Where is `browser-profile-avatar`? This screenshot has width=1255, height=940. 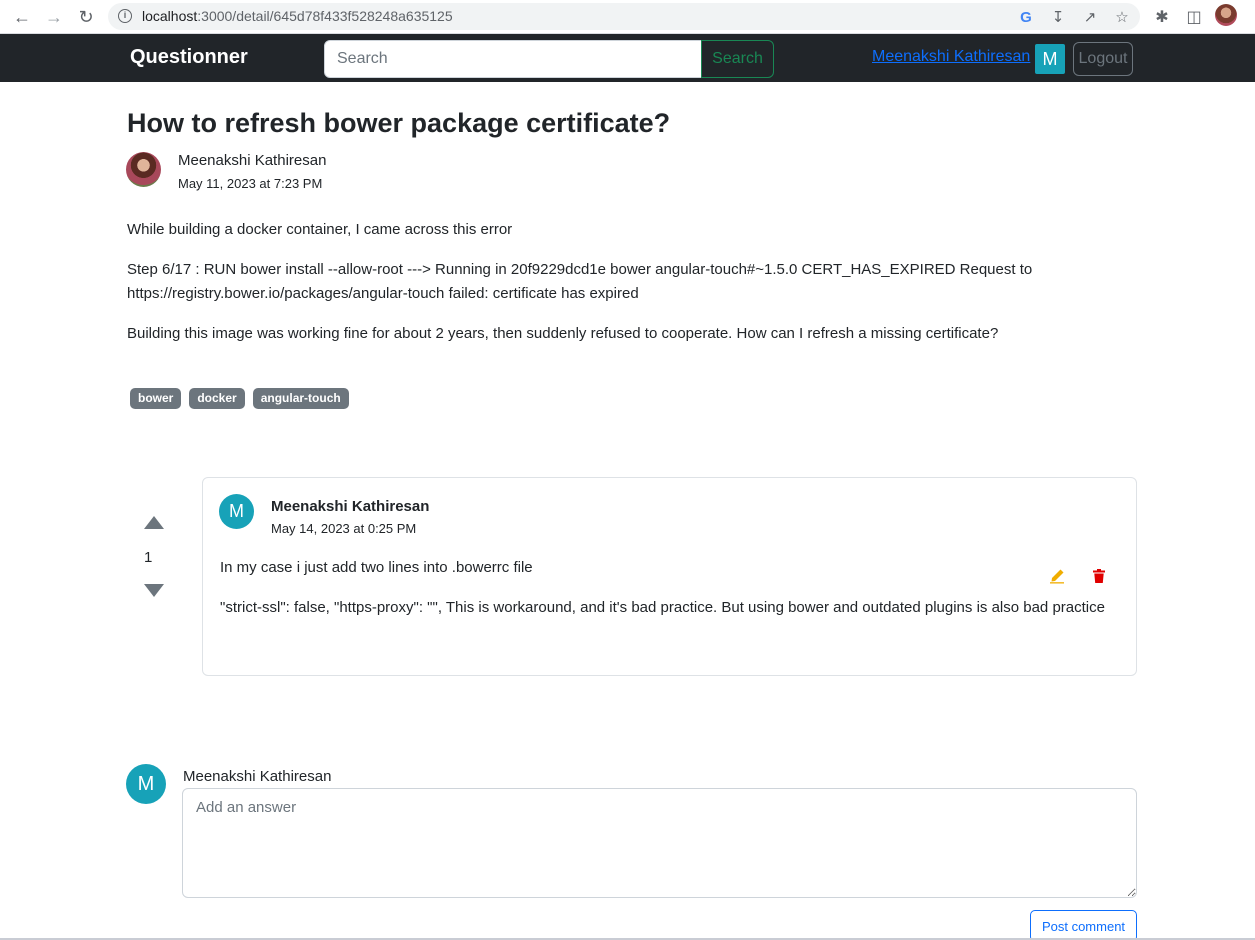 browser-profile-avatar is located at coordinates (1226, 15).